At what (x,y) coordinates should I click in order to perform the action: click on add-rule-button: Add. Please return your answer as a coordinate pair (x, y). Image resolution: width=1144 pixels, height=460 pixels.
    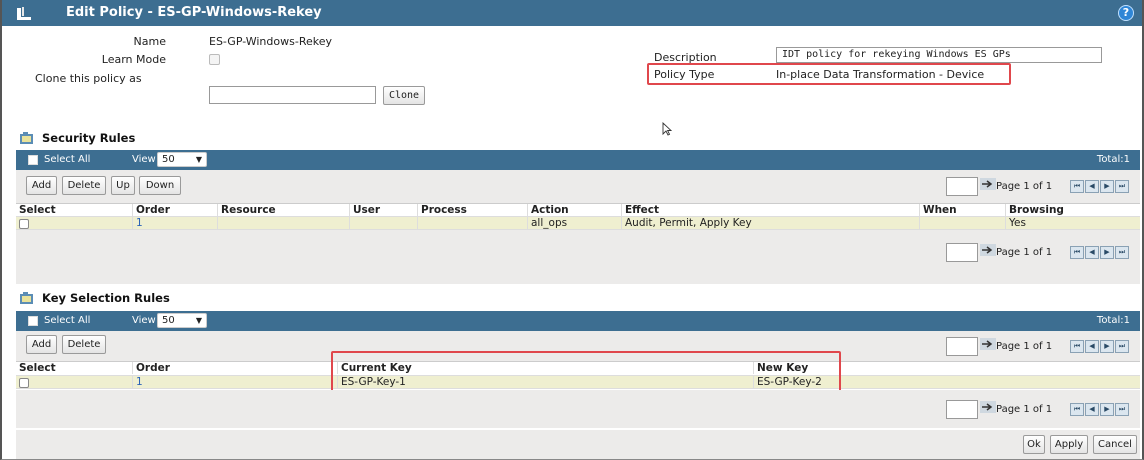
    Looking at the image, I should click on (41, 185).